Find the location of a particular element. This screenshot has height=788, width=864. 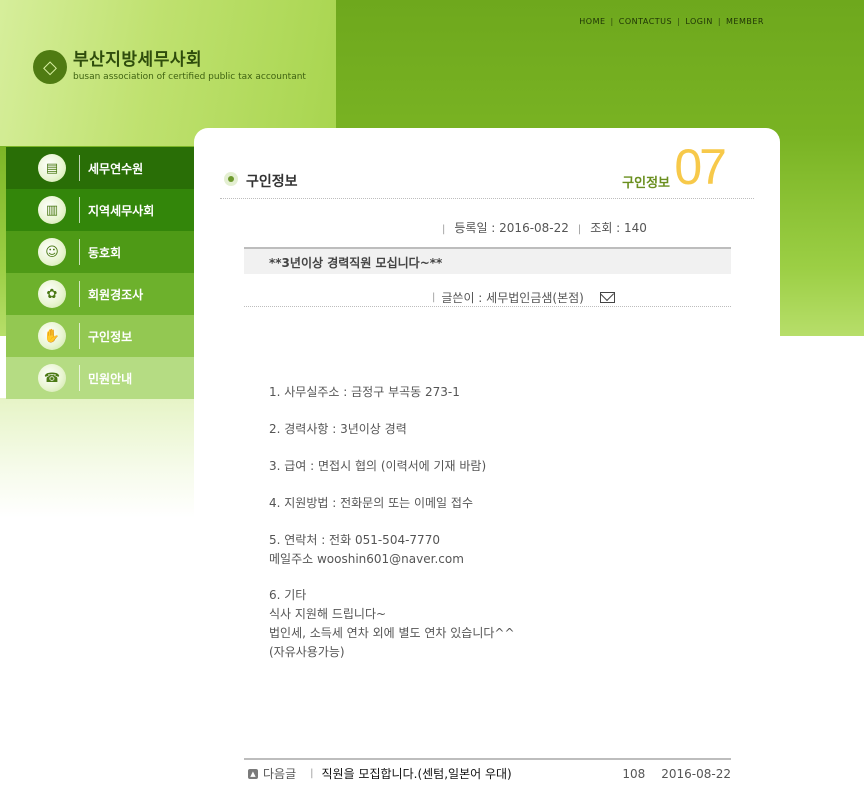

sidebar-item-events: ✿ 회원경조사 is located at coordinates (100, 294).